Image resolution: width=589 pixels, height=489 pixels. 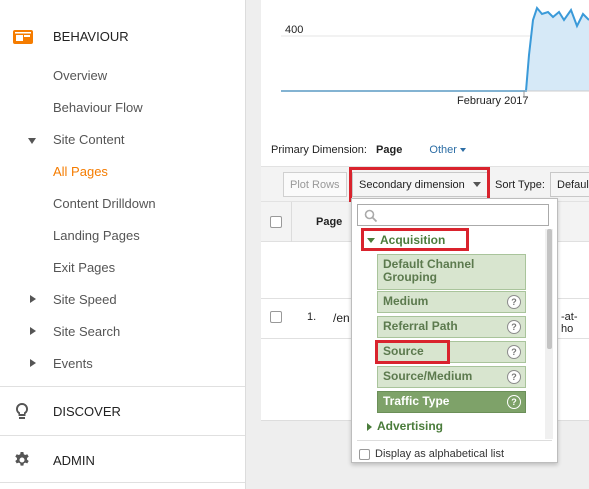 I want to click on alphabetical-list-toggle: Display as alphabetical list, so click(x=431, y=454).